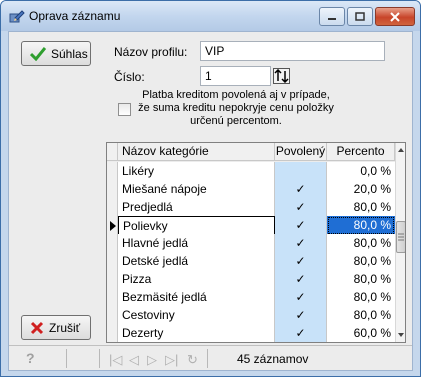  Describe the element at coordinates (151, 52) in the screenshot. I see `profile-name-label: Názov profilu:` at that location.